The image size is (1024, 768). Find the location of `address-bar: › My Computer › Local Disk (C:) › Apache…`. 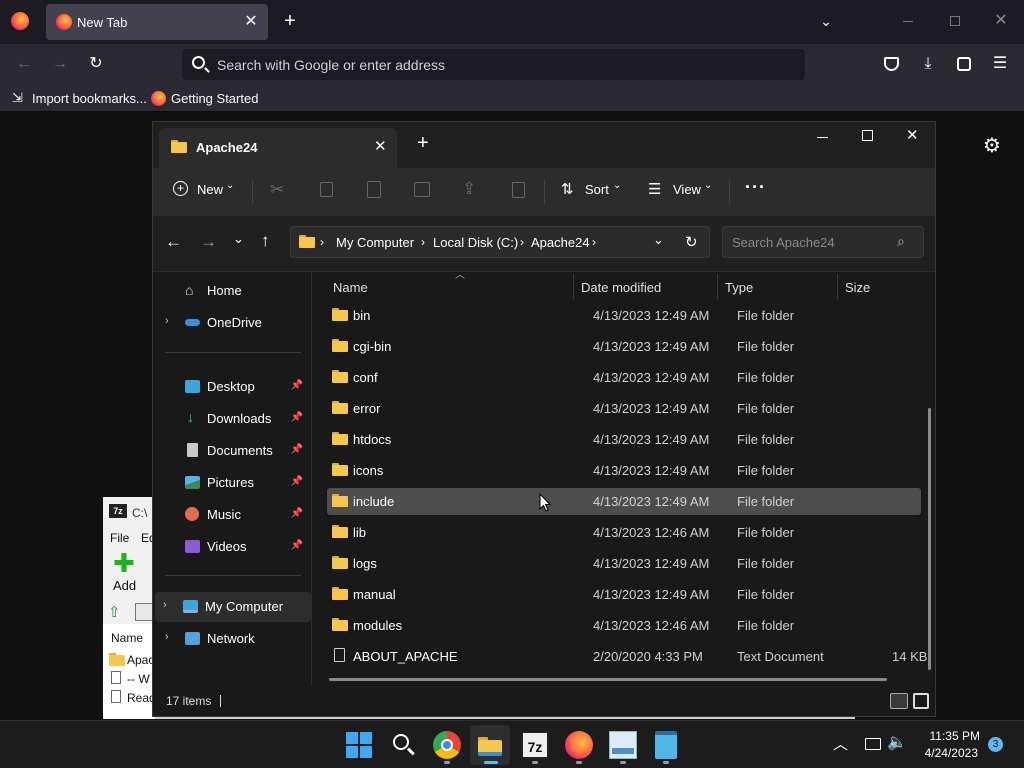

address-bar: › My Computer › Local Disk (C:) › Apache… is located at coordinates (500, 242).